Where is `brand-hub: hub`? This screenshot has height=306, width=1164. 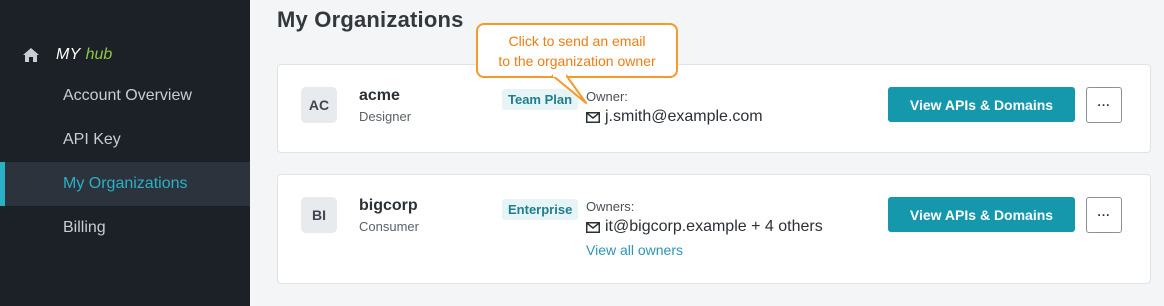
brand-hub: hub is located at coordinates (99, 54).